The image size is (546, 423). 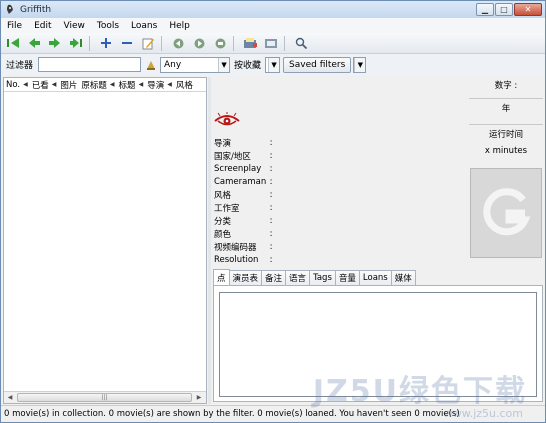 What do you see at coordinates (159, 85) in the screenshot?
I see `column-director: 导演 ◀` at bounding box center [159, 85].